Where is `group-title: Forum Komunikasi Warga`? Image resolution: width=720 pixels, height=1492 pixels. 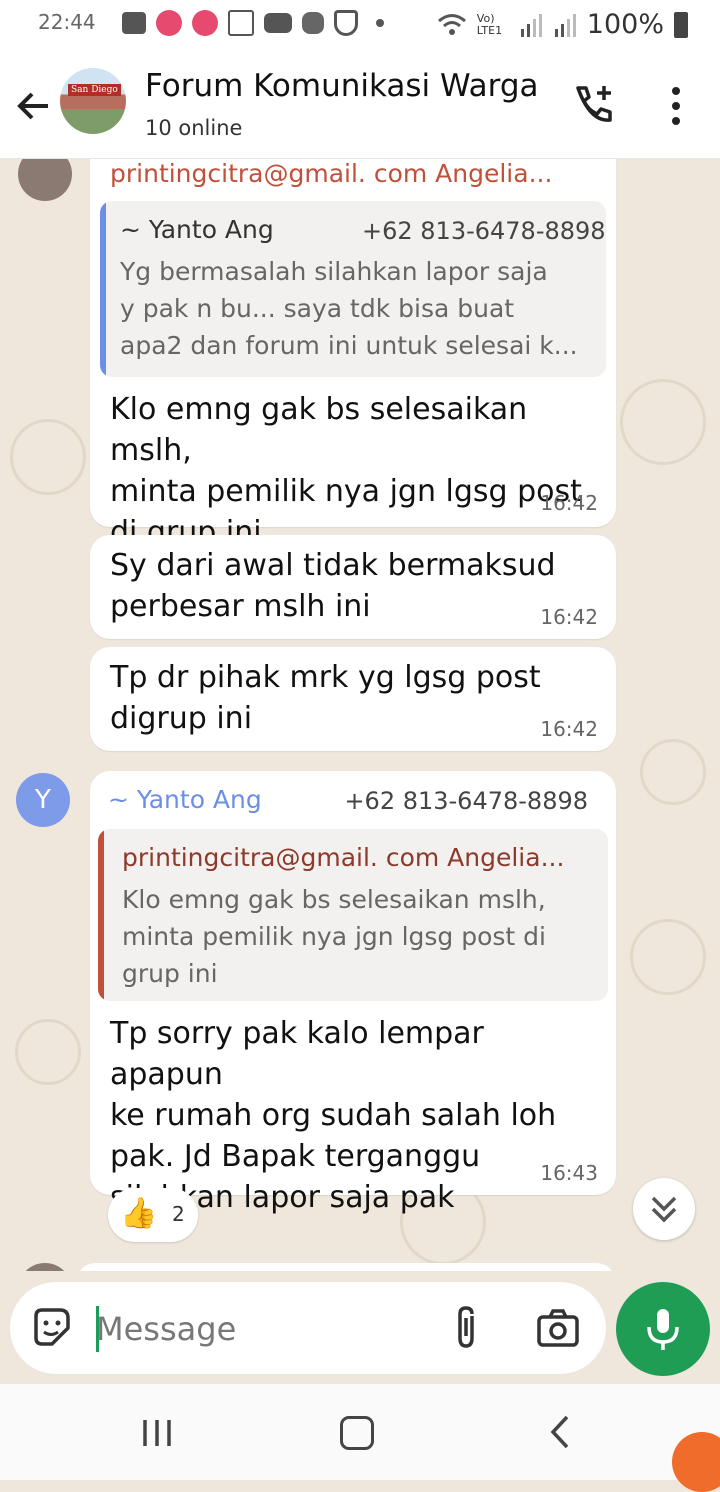 group-title: Forum Komunikasi Warga is located at coordinates (342, 86).